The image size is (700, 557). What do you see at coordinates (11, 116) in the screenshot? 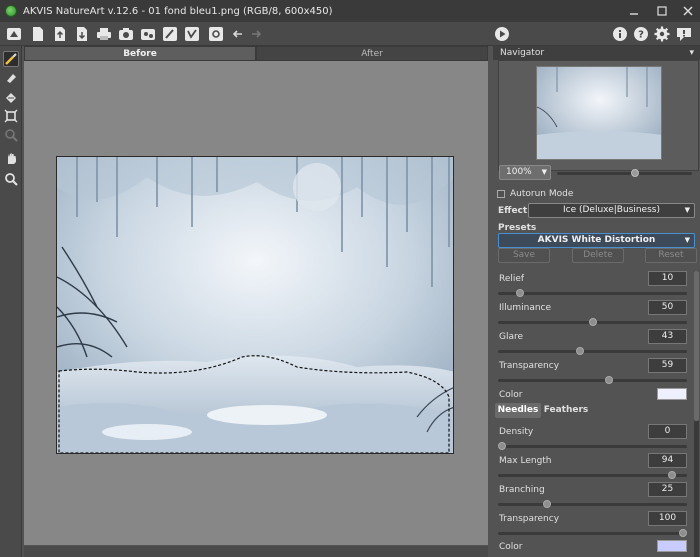
I see `crop-tool` at bounding box center [11, 116].